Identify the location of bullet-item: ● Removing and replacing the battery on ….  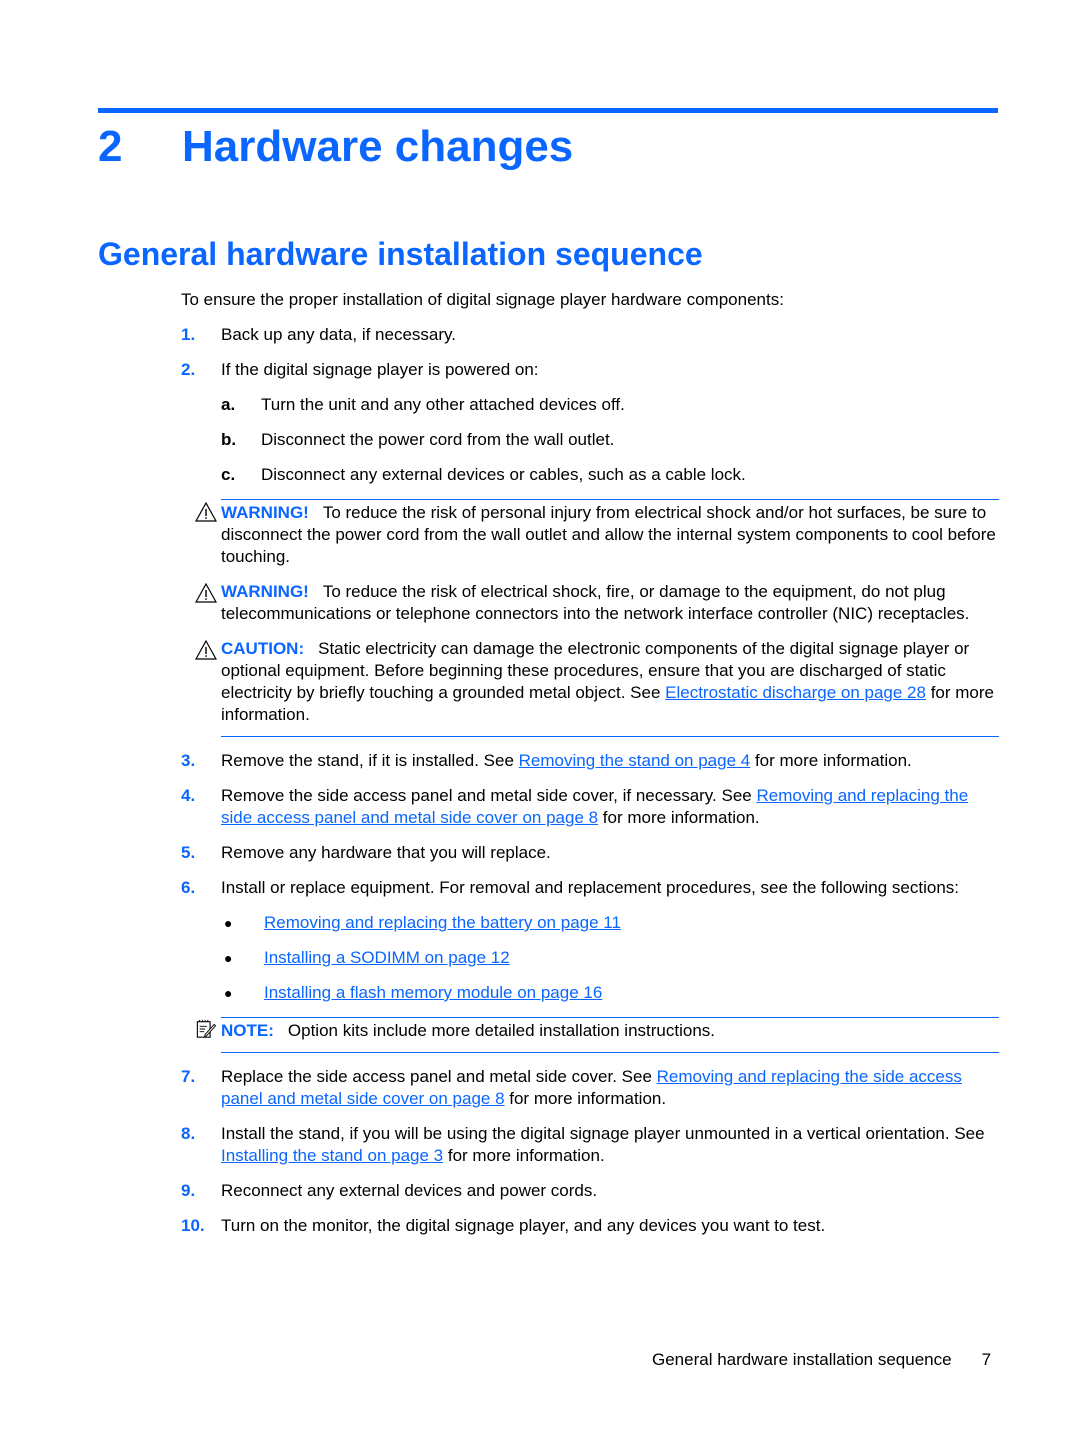
(610, 923).